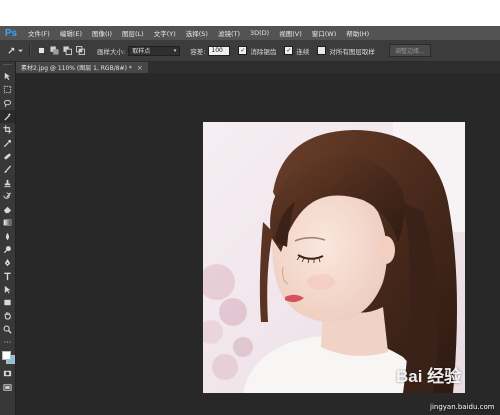 The height and width of the screenshot is (415, 500). I want to click on dodge-icon, so click(7, 250).